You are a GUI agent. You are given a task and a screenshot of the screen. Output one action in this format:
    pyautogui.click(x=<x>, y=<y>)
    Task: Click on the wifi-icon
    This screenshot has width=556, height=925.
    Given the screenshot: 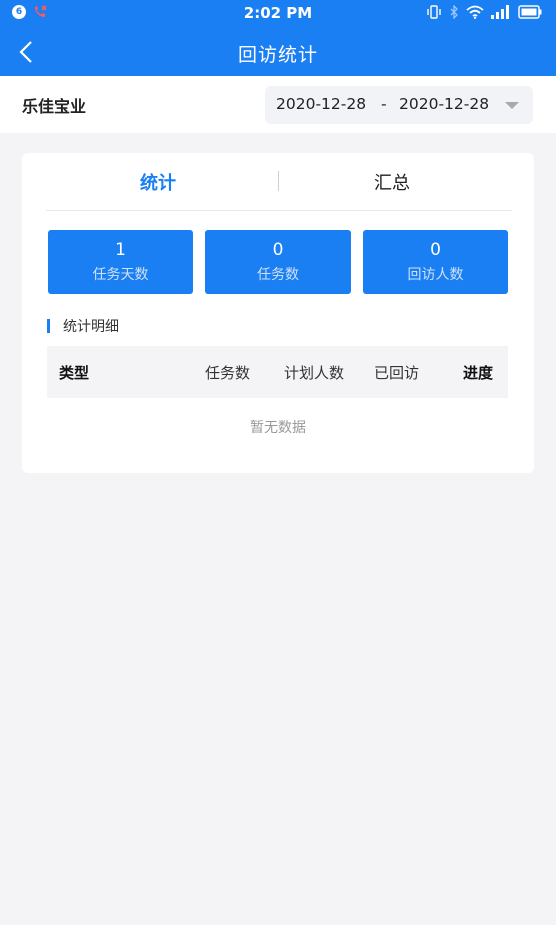 What is the action you would take?
    pyautogui.click(x=475, y=12)
    